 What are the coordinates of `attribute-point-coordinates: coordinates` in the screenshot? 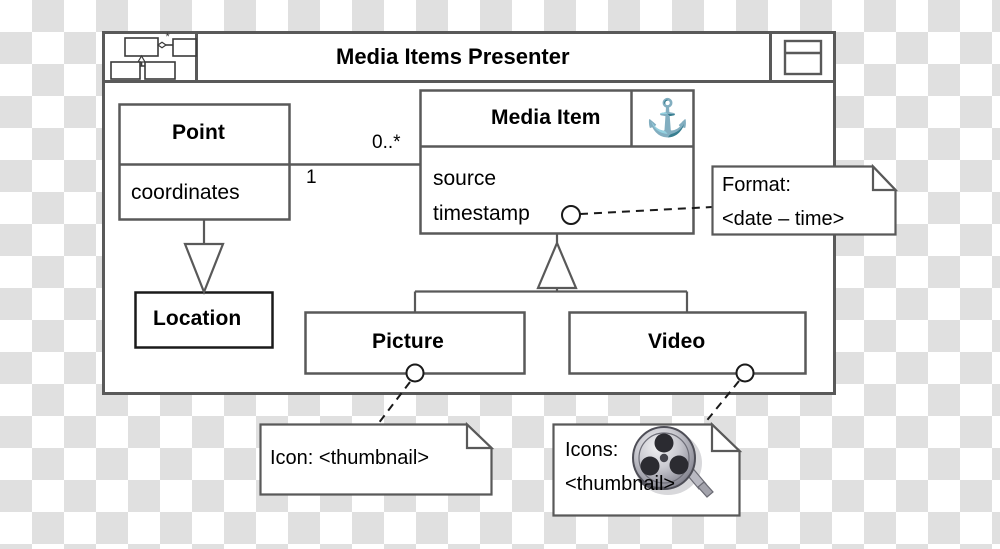 It's located at (185, 192).